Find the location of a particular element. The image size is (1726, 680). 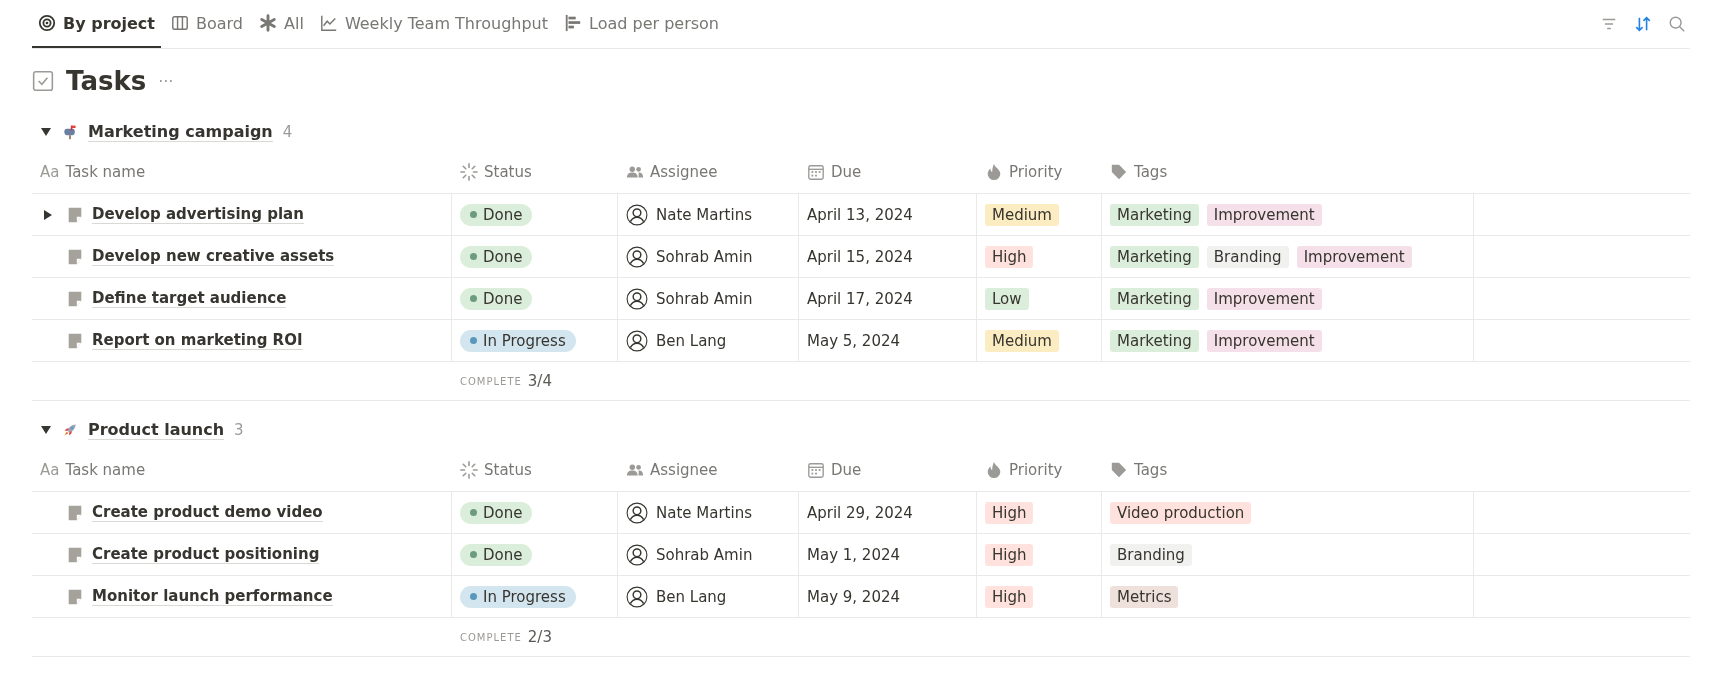

target-icon is located at coordinates (47, 23).